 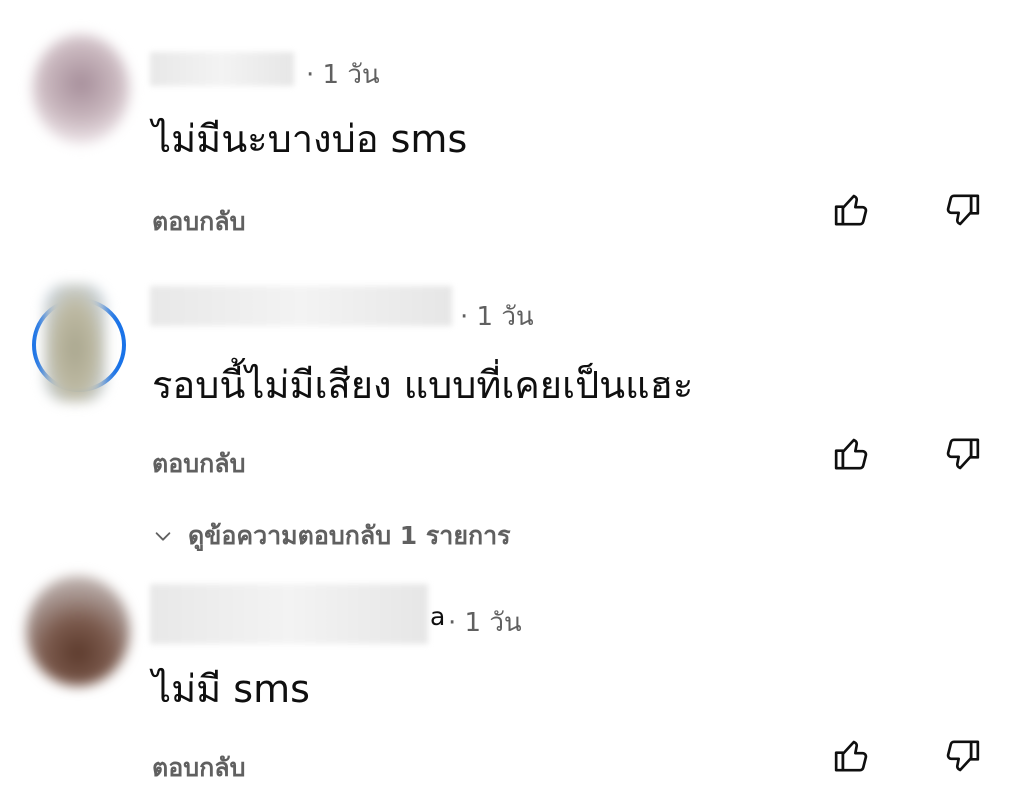 What do you see at coordinates (438, 616) in the screenshot?
I see `author-name-tail: a` at bounding box center [438, 616].